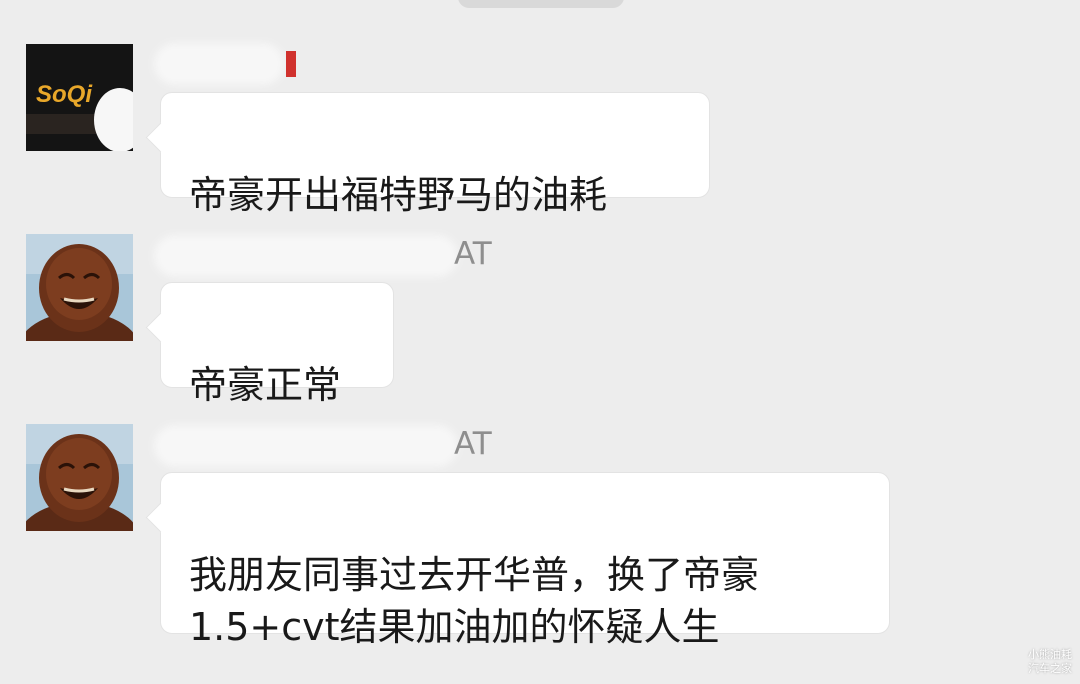 The height and width of the screenshot is (684, 1080). What do you see at coordinates (398, 195) in the screenshot?
I see `message-text-1: 帝豪开出福特野马的油耗` at bounding box center [398, 195].